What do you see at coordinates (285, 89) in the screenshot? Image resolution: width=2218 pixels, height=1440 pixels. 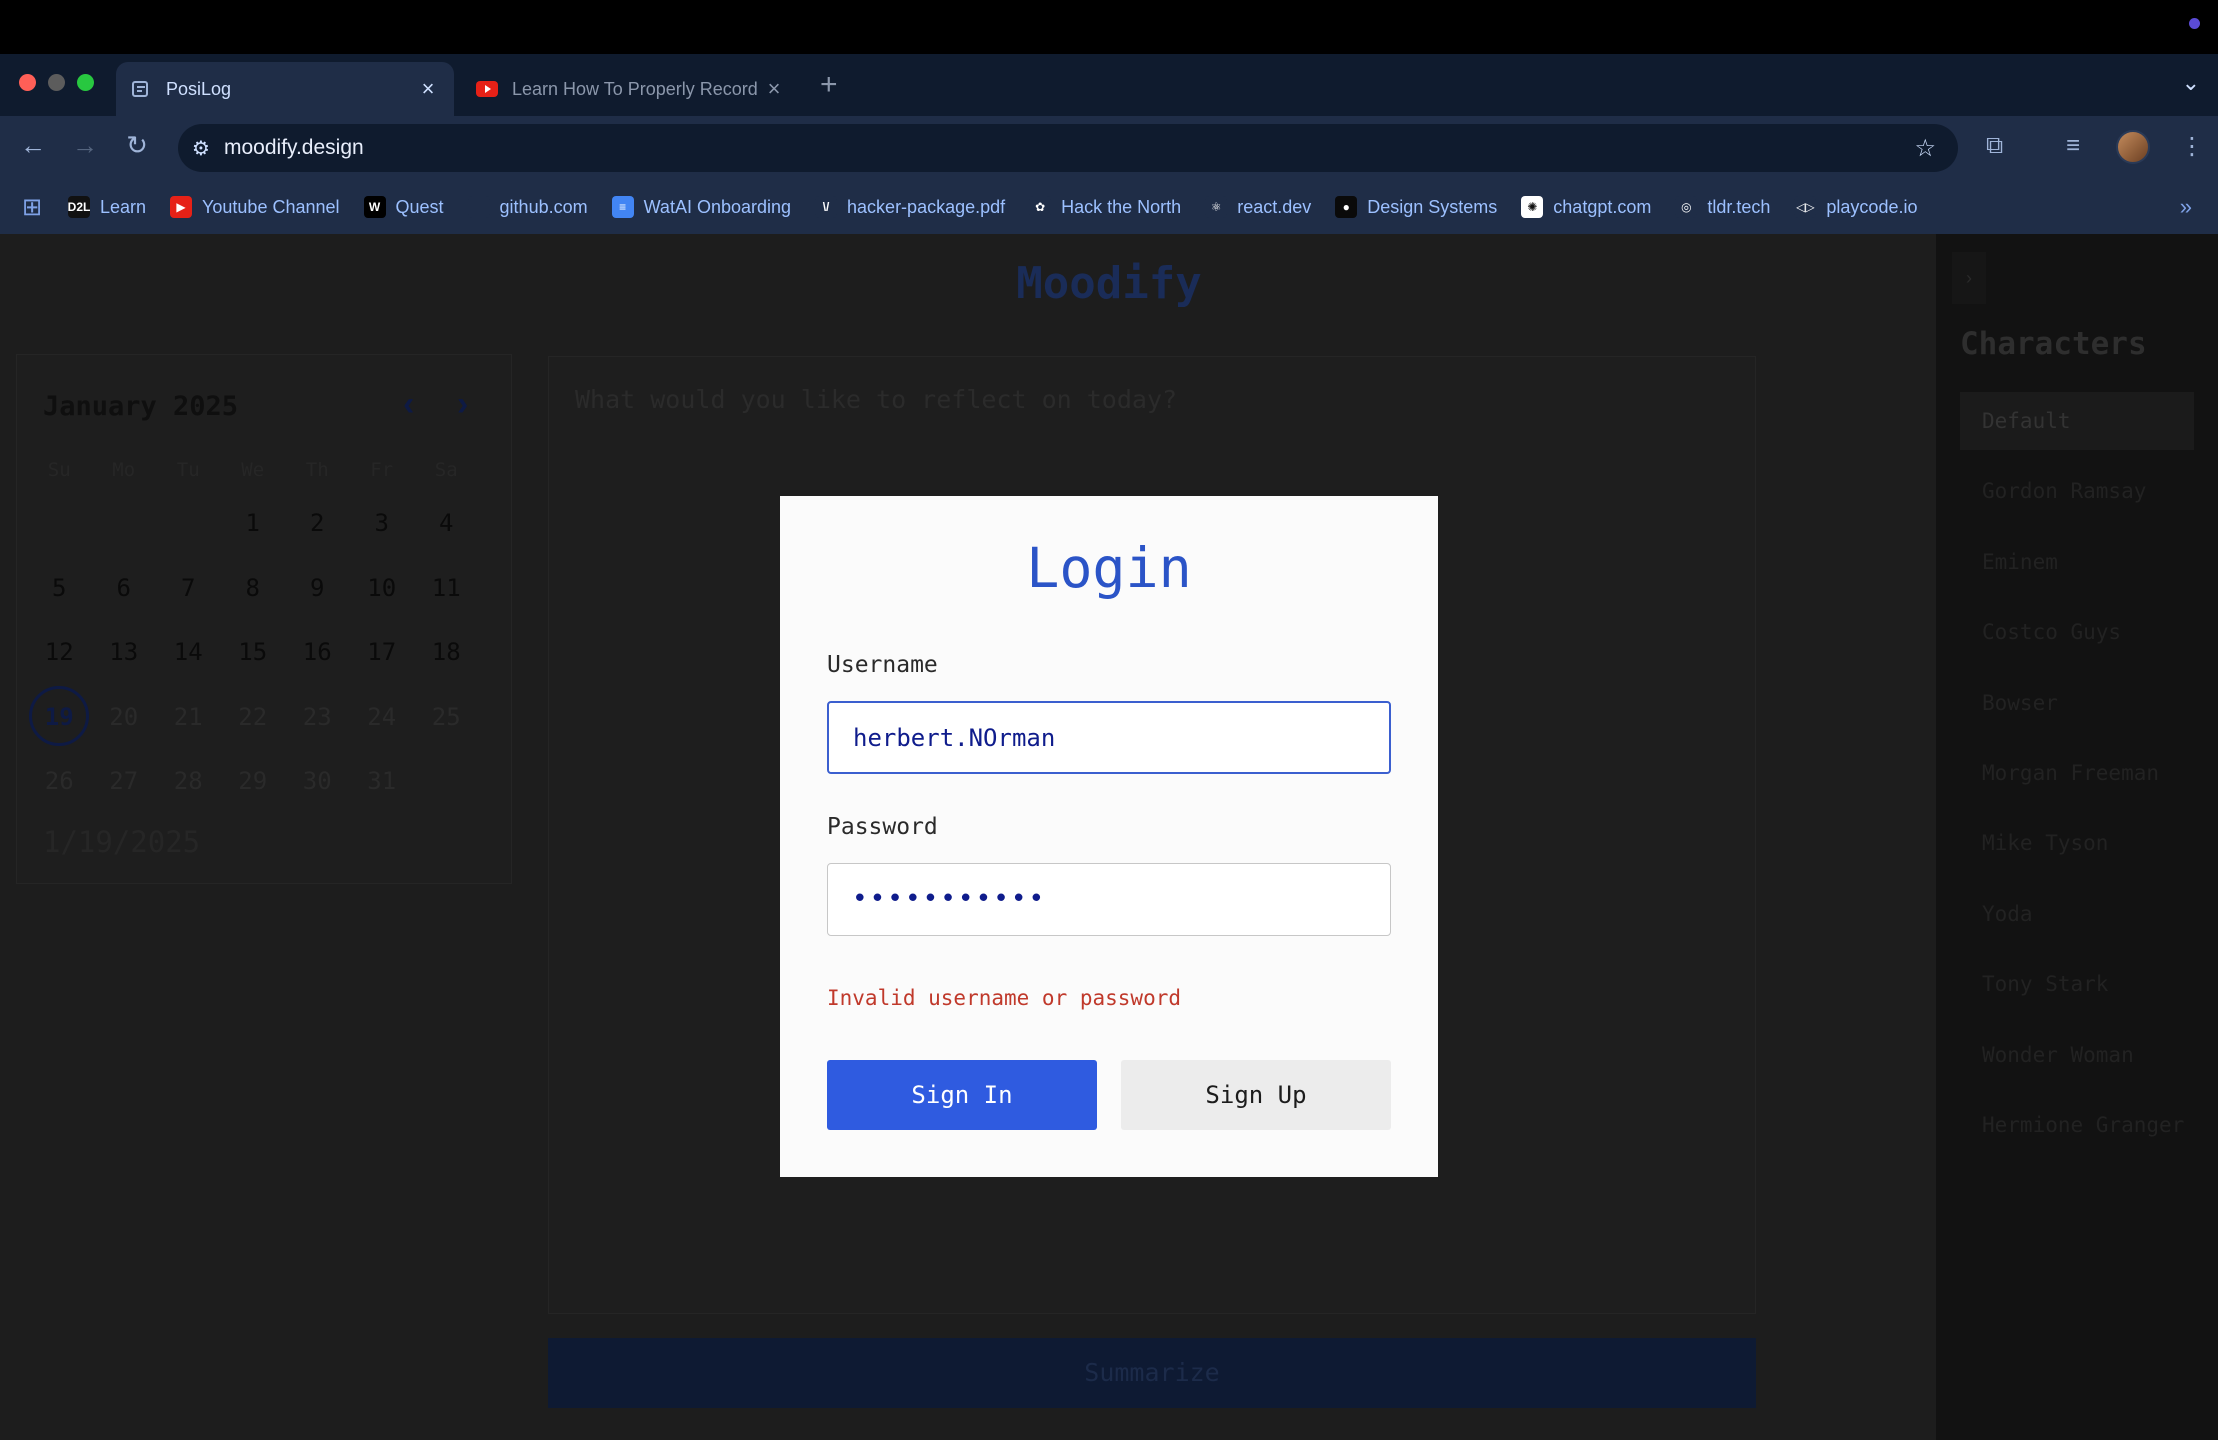 I see `tab-posilog: PosiLog ×` at bounding box center [285, 89].